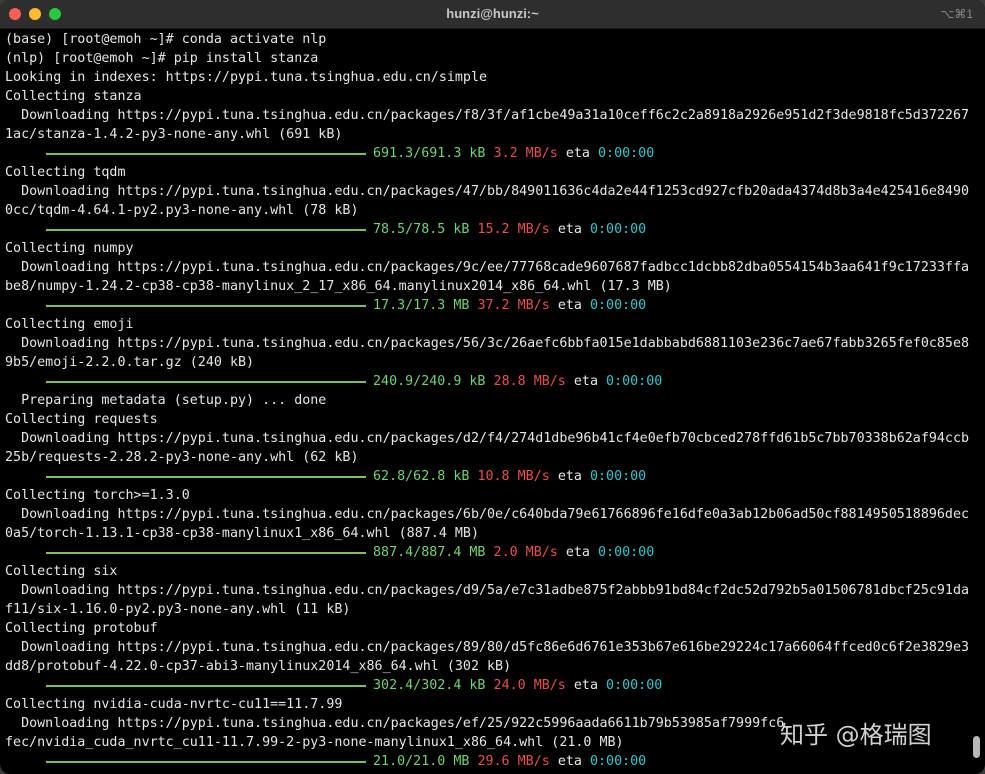  Describe the element at coordinates (513, 229) in the screenshot. I see `download-rate: 15.2 MB/s` at that location.